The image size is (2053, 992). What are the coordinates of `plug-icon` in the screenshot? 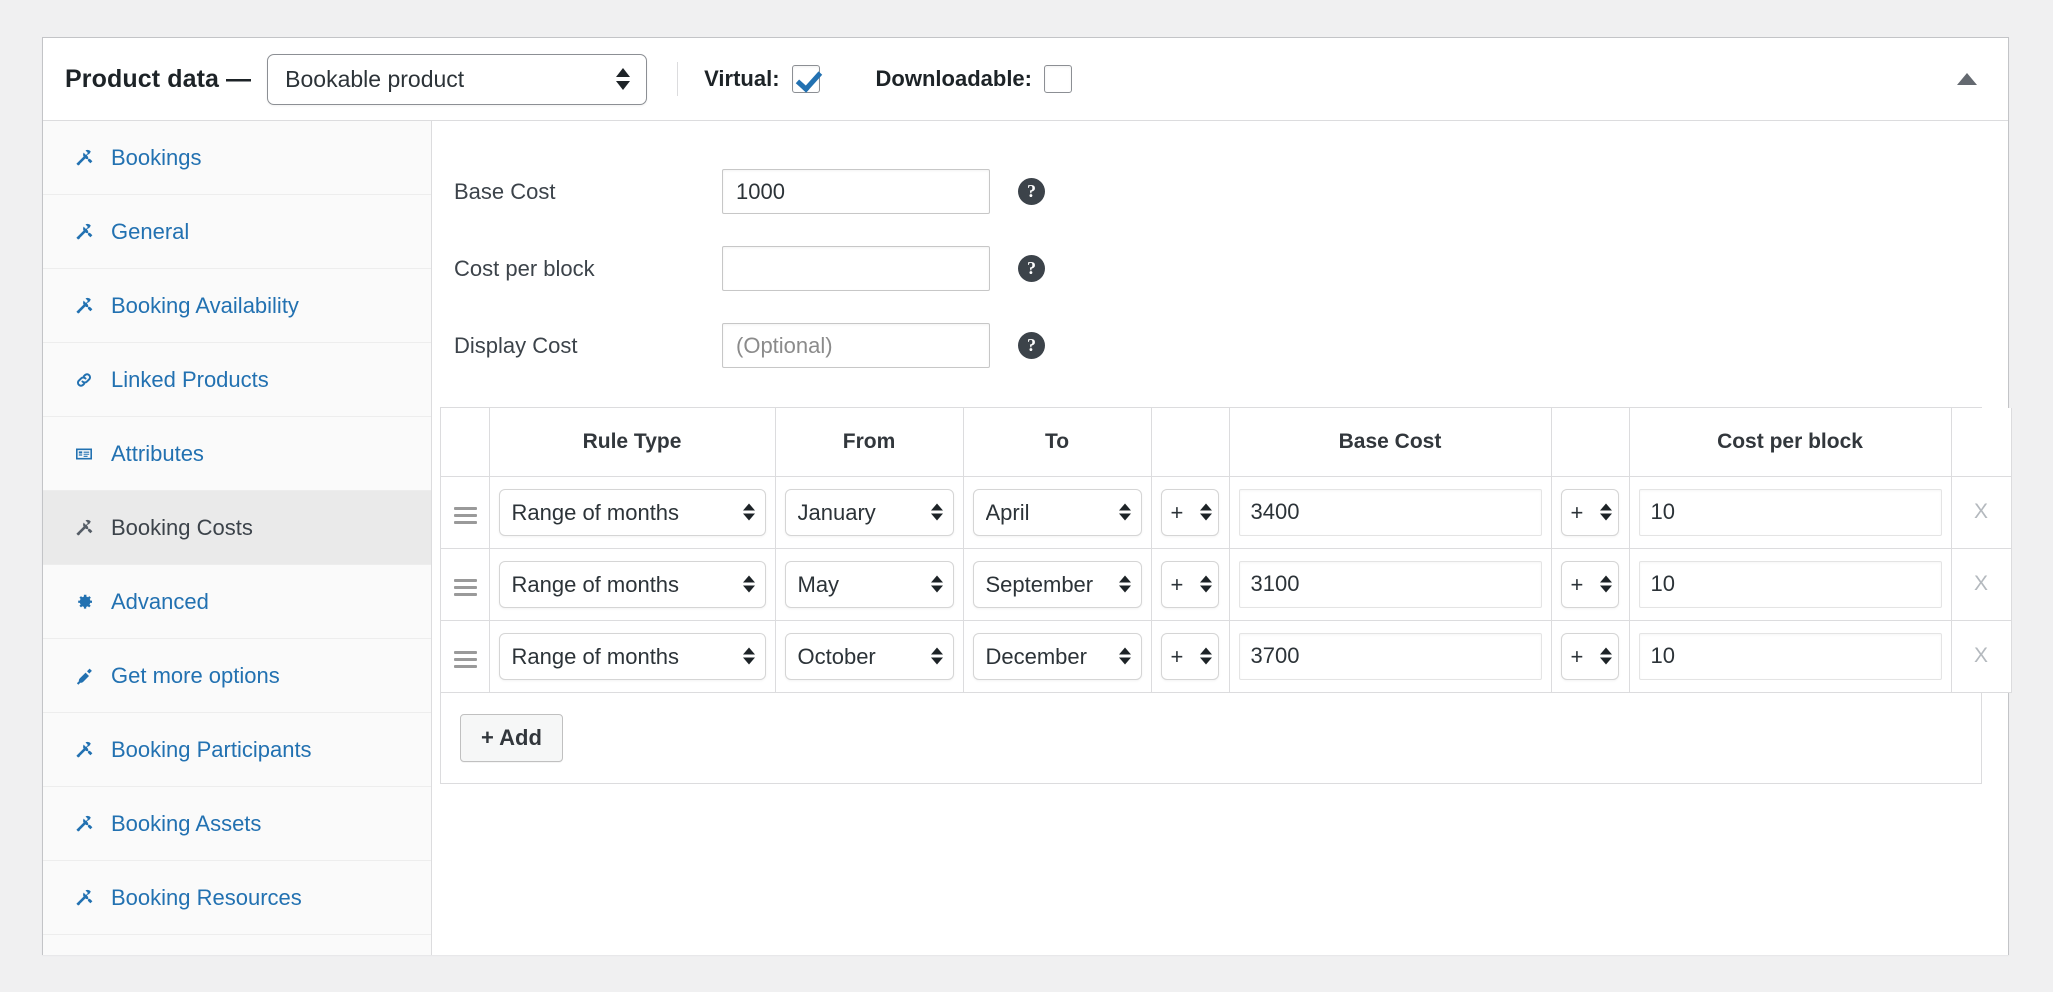 It's located at (84, 676).